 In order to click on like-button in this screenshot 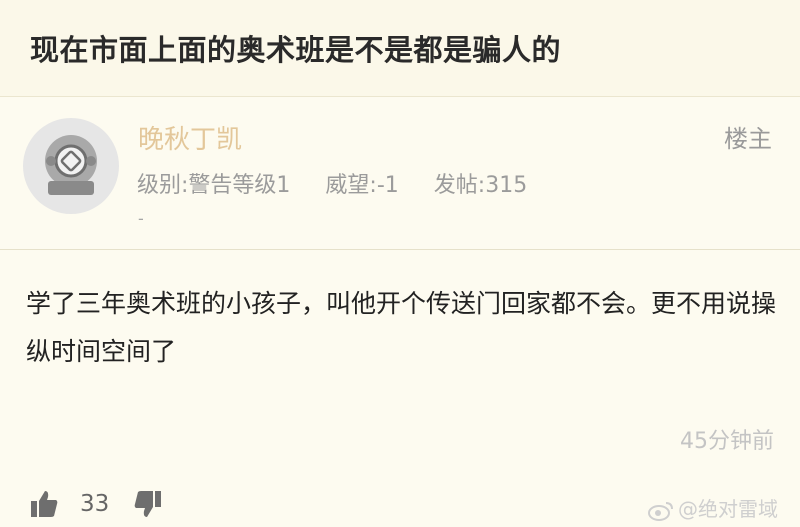, I will do `click(44, 504)`.